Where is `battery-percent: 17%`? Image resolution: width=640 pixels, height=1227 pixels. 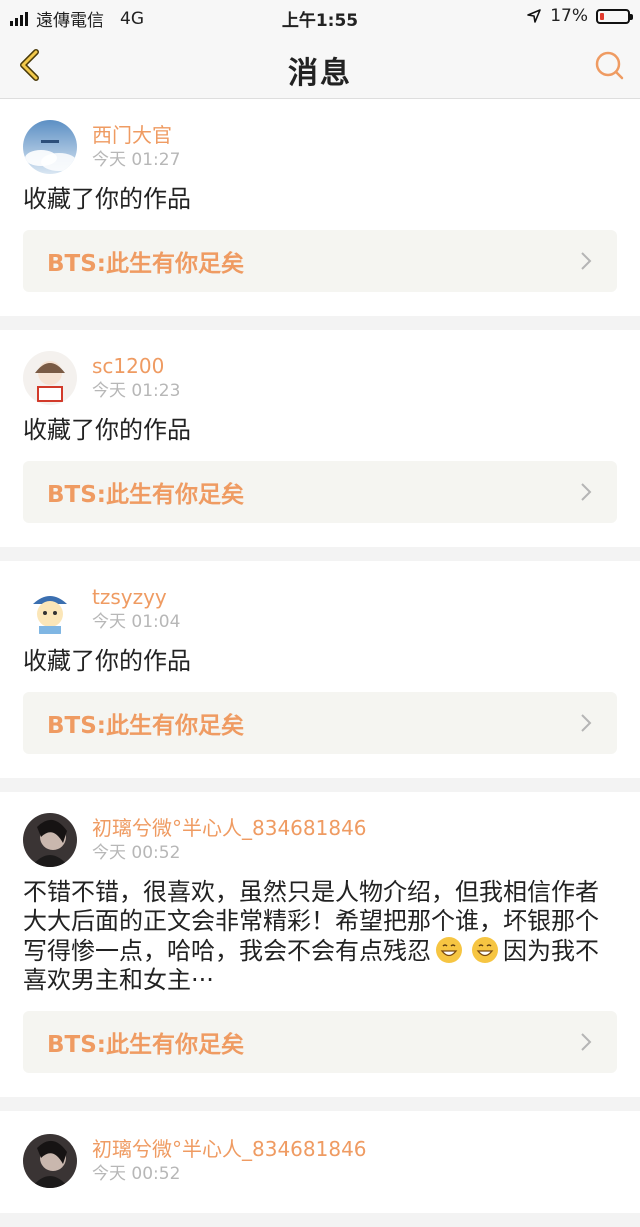 battery-percent: 17% is located at coordinates (569, 16).